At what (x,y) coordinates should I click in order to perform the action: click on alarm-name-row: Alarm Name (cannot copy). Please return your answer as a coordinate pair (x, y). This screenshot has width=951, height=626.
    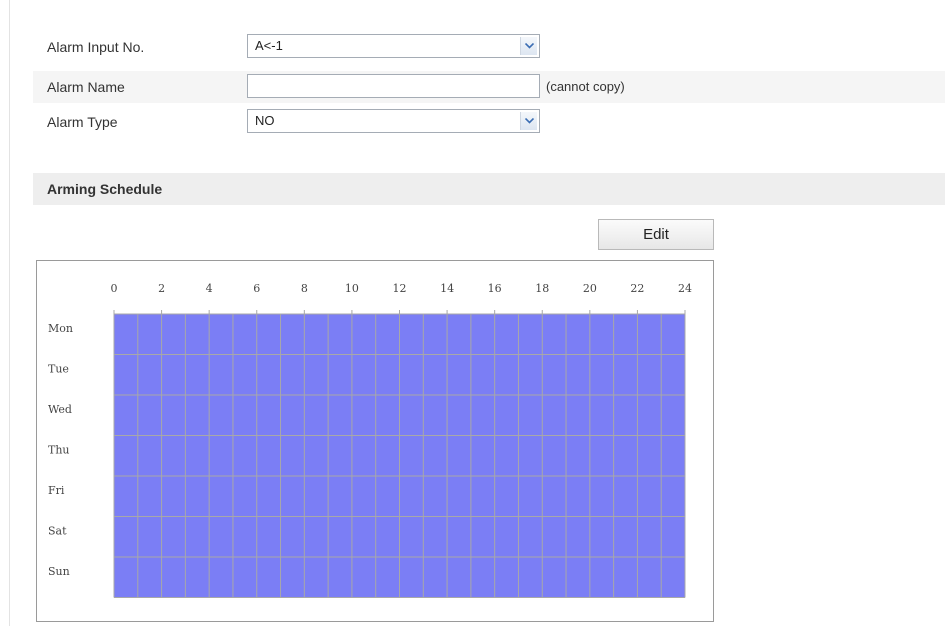
    Looking at the image, I should click on (489, 87).